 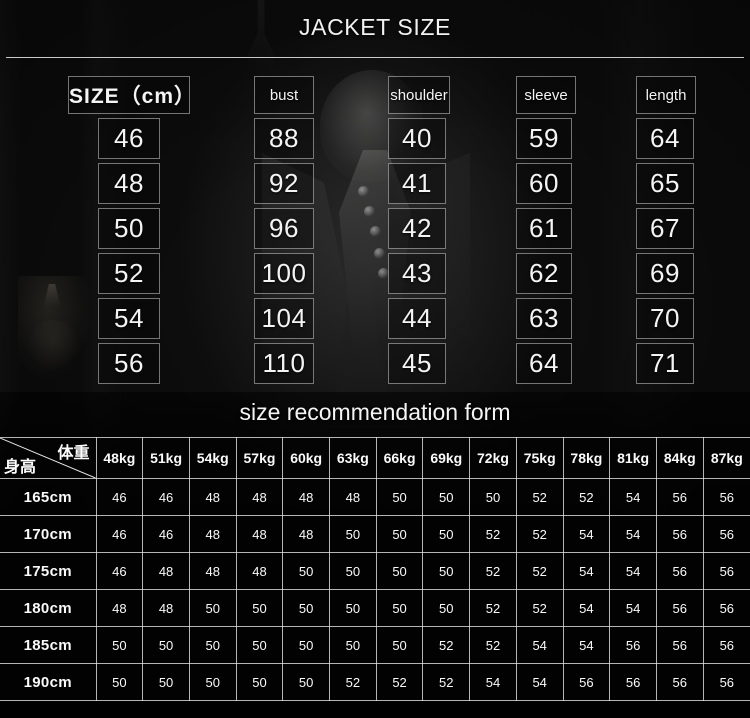 What do you see at coordinates (129, 363) in the screenshot?
I see `spec-cell: 56` at bounding box center [129, 363].